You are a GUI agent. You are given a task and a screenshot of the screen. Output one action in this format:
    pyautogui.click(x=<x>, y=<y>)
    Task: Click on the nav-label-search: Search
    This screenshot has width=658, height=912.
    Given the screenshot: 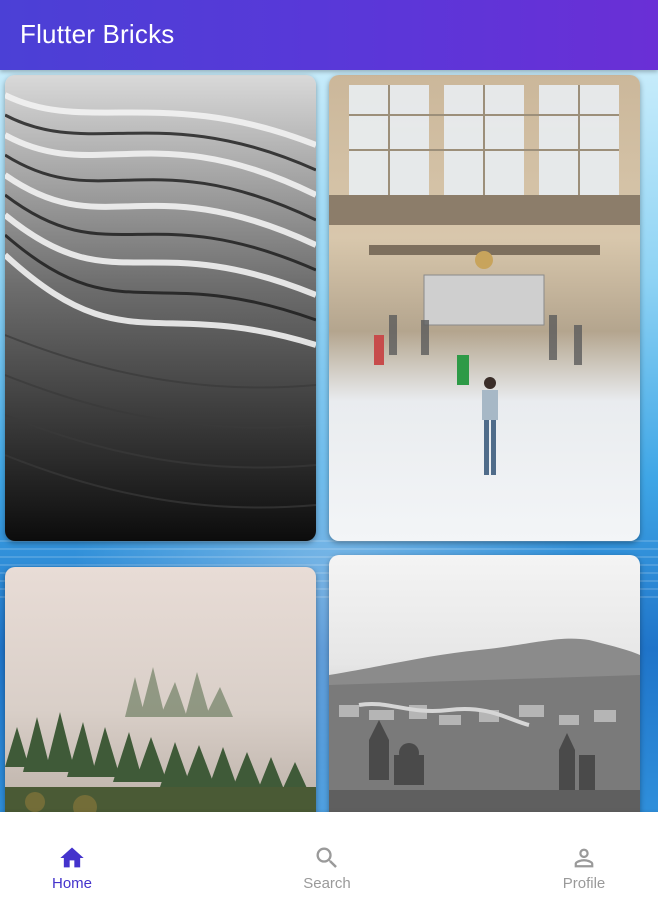 What is the action you would take?
    pyautogui.click(x=327, y=883)
    